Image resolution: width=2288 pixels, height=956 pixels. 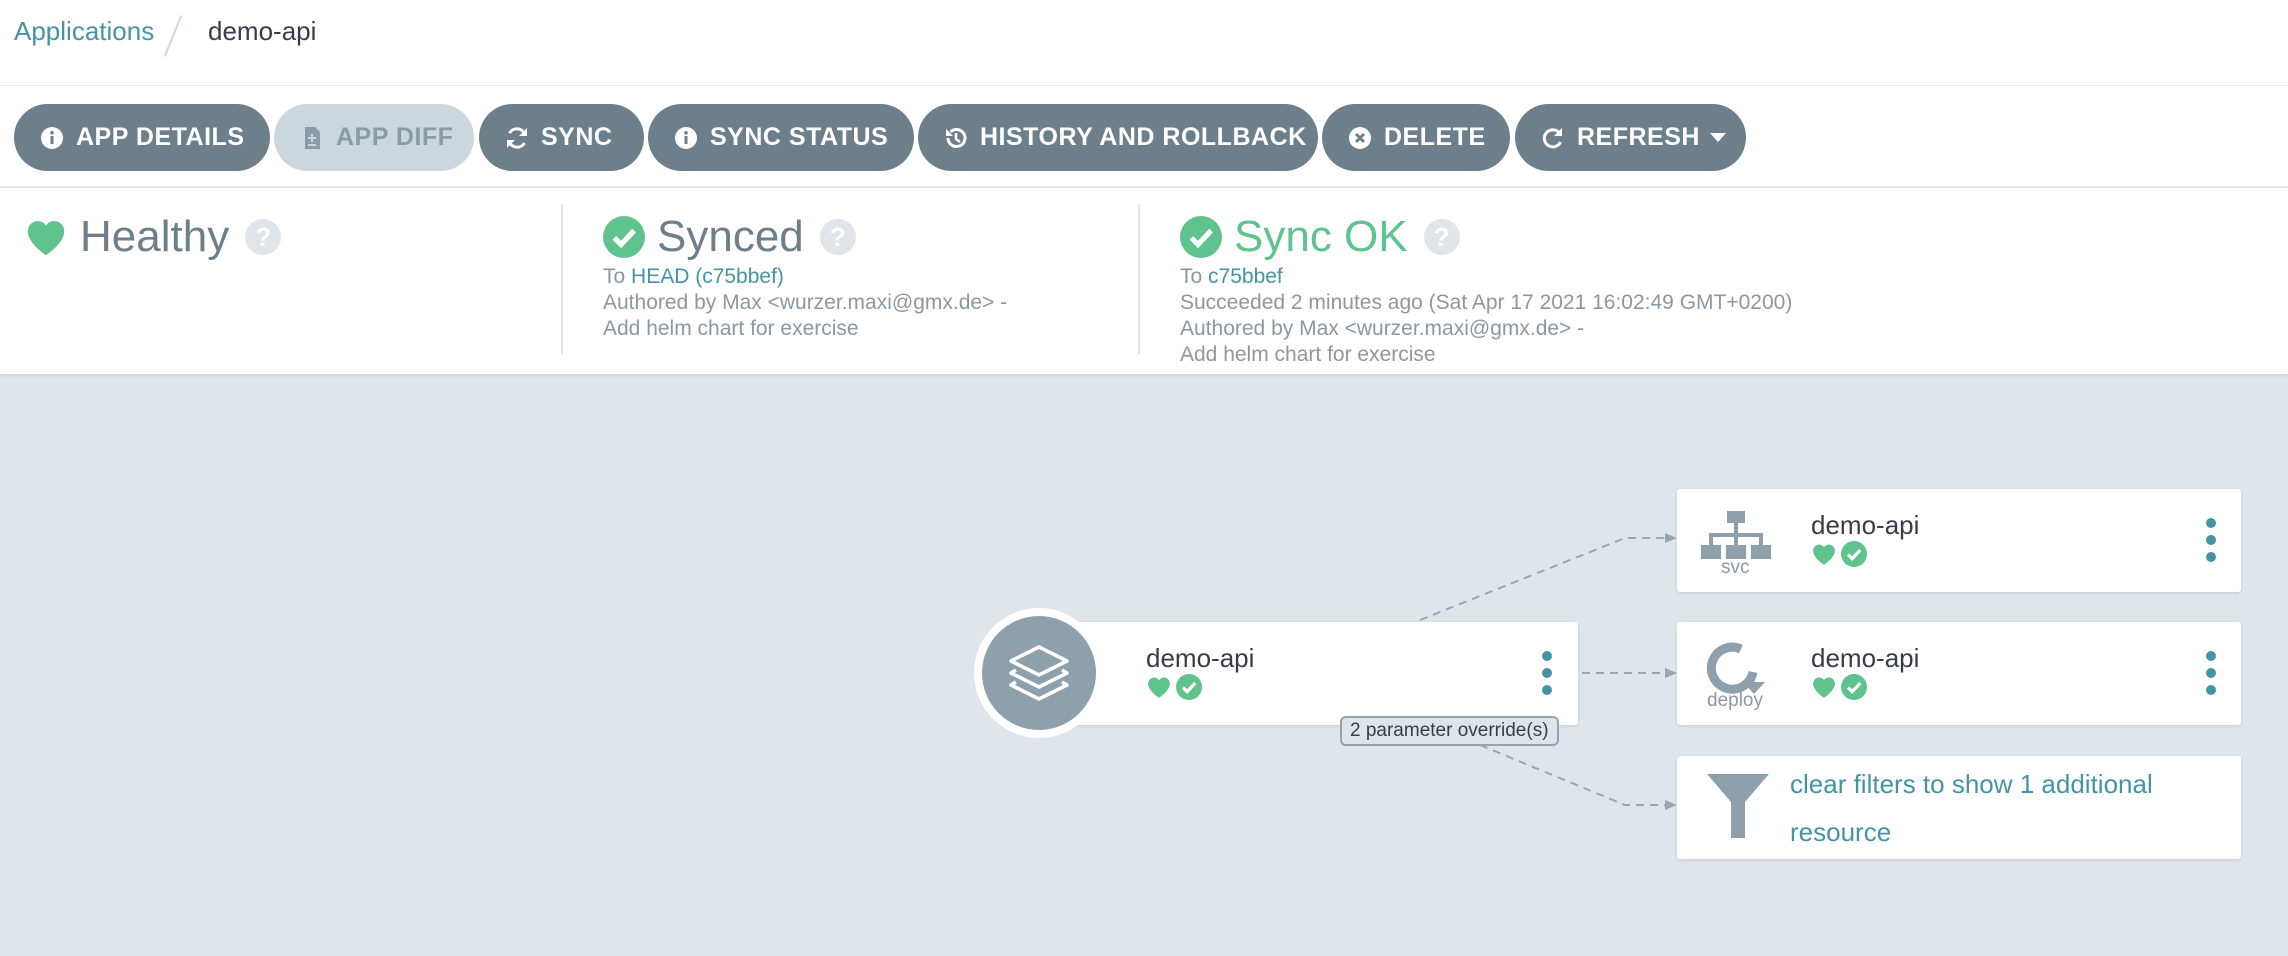 I want to click on sync-to-prefix: To, so click(x=614, y=276).